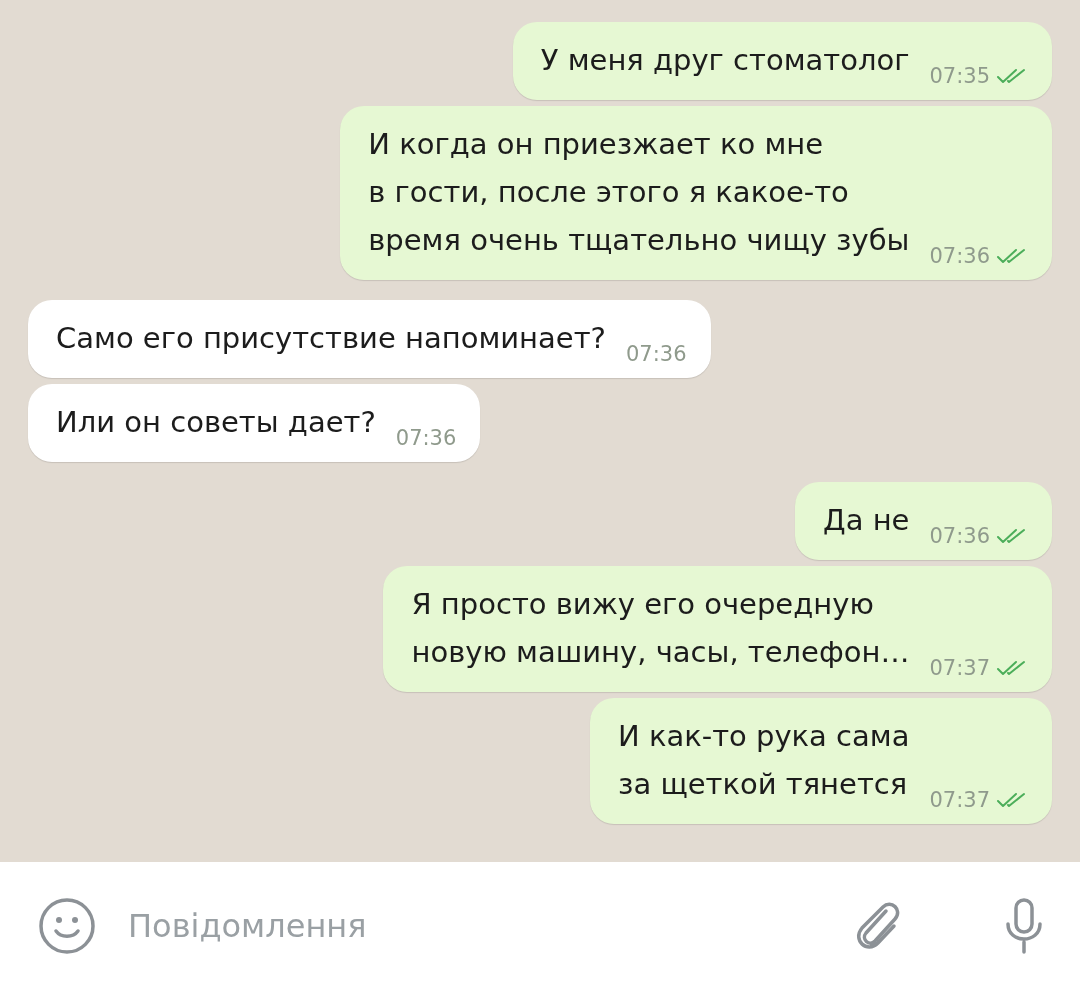 The width and height of the screenshot is (1080, 989). I want to click on message-text: Или он советы дает?, so click(216, 422).